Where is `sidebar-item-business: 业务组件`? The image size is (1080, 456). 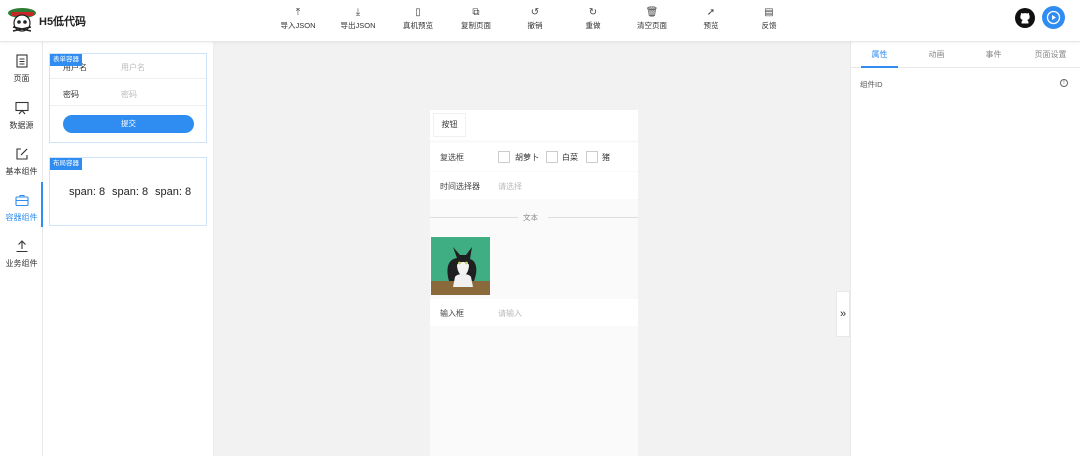 sidebar-item-business: 业务组件 is located at coordinates (21, 254).